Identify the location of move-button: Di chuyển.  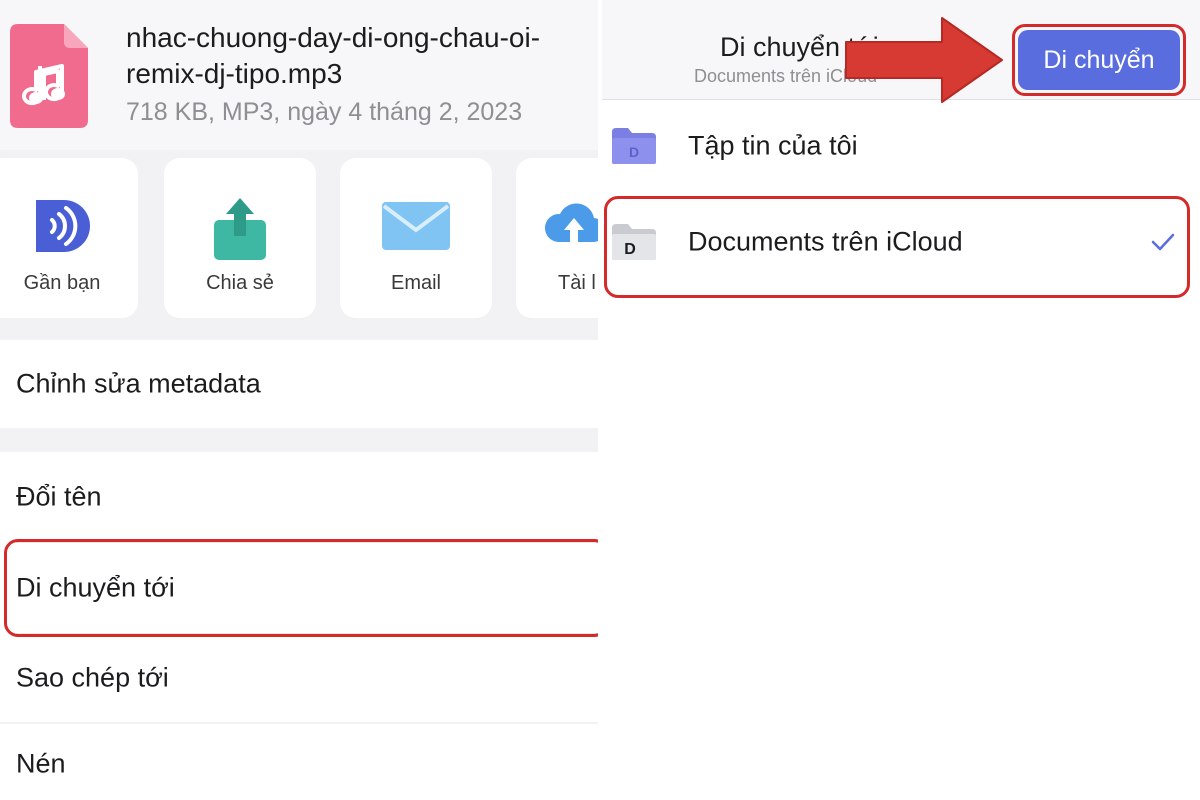
(1099, 60).